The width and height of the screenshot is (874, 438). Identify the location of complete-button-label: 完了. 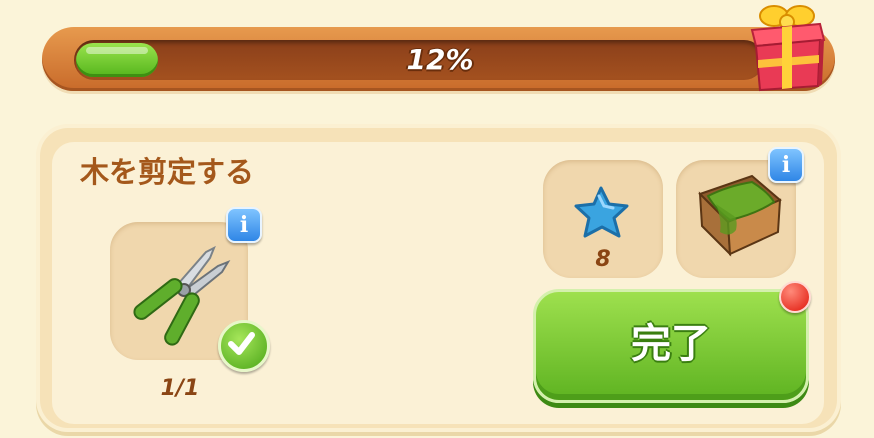
(671, 344).